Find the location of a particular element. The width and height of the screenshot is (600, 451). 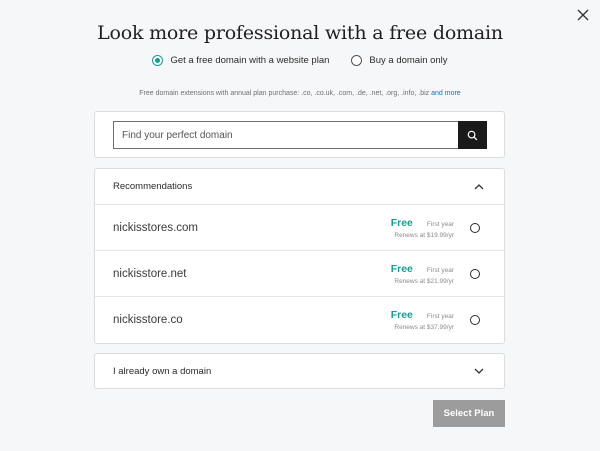

recommendations-title: Recommendations is located at coordinates (153, 186).